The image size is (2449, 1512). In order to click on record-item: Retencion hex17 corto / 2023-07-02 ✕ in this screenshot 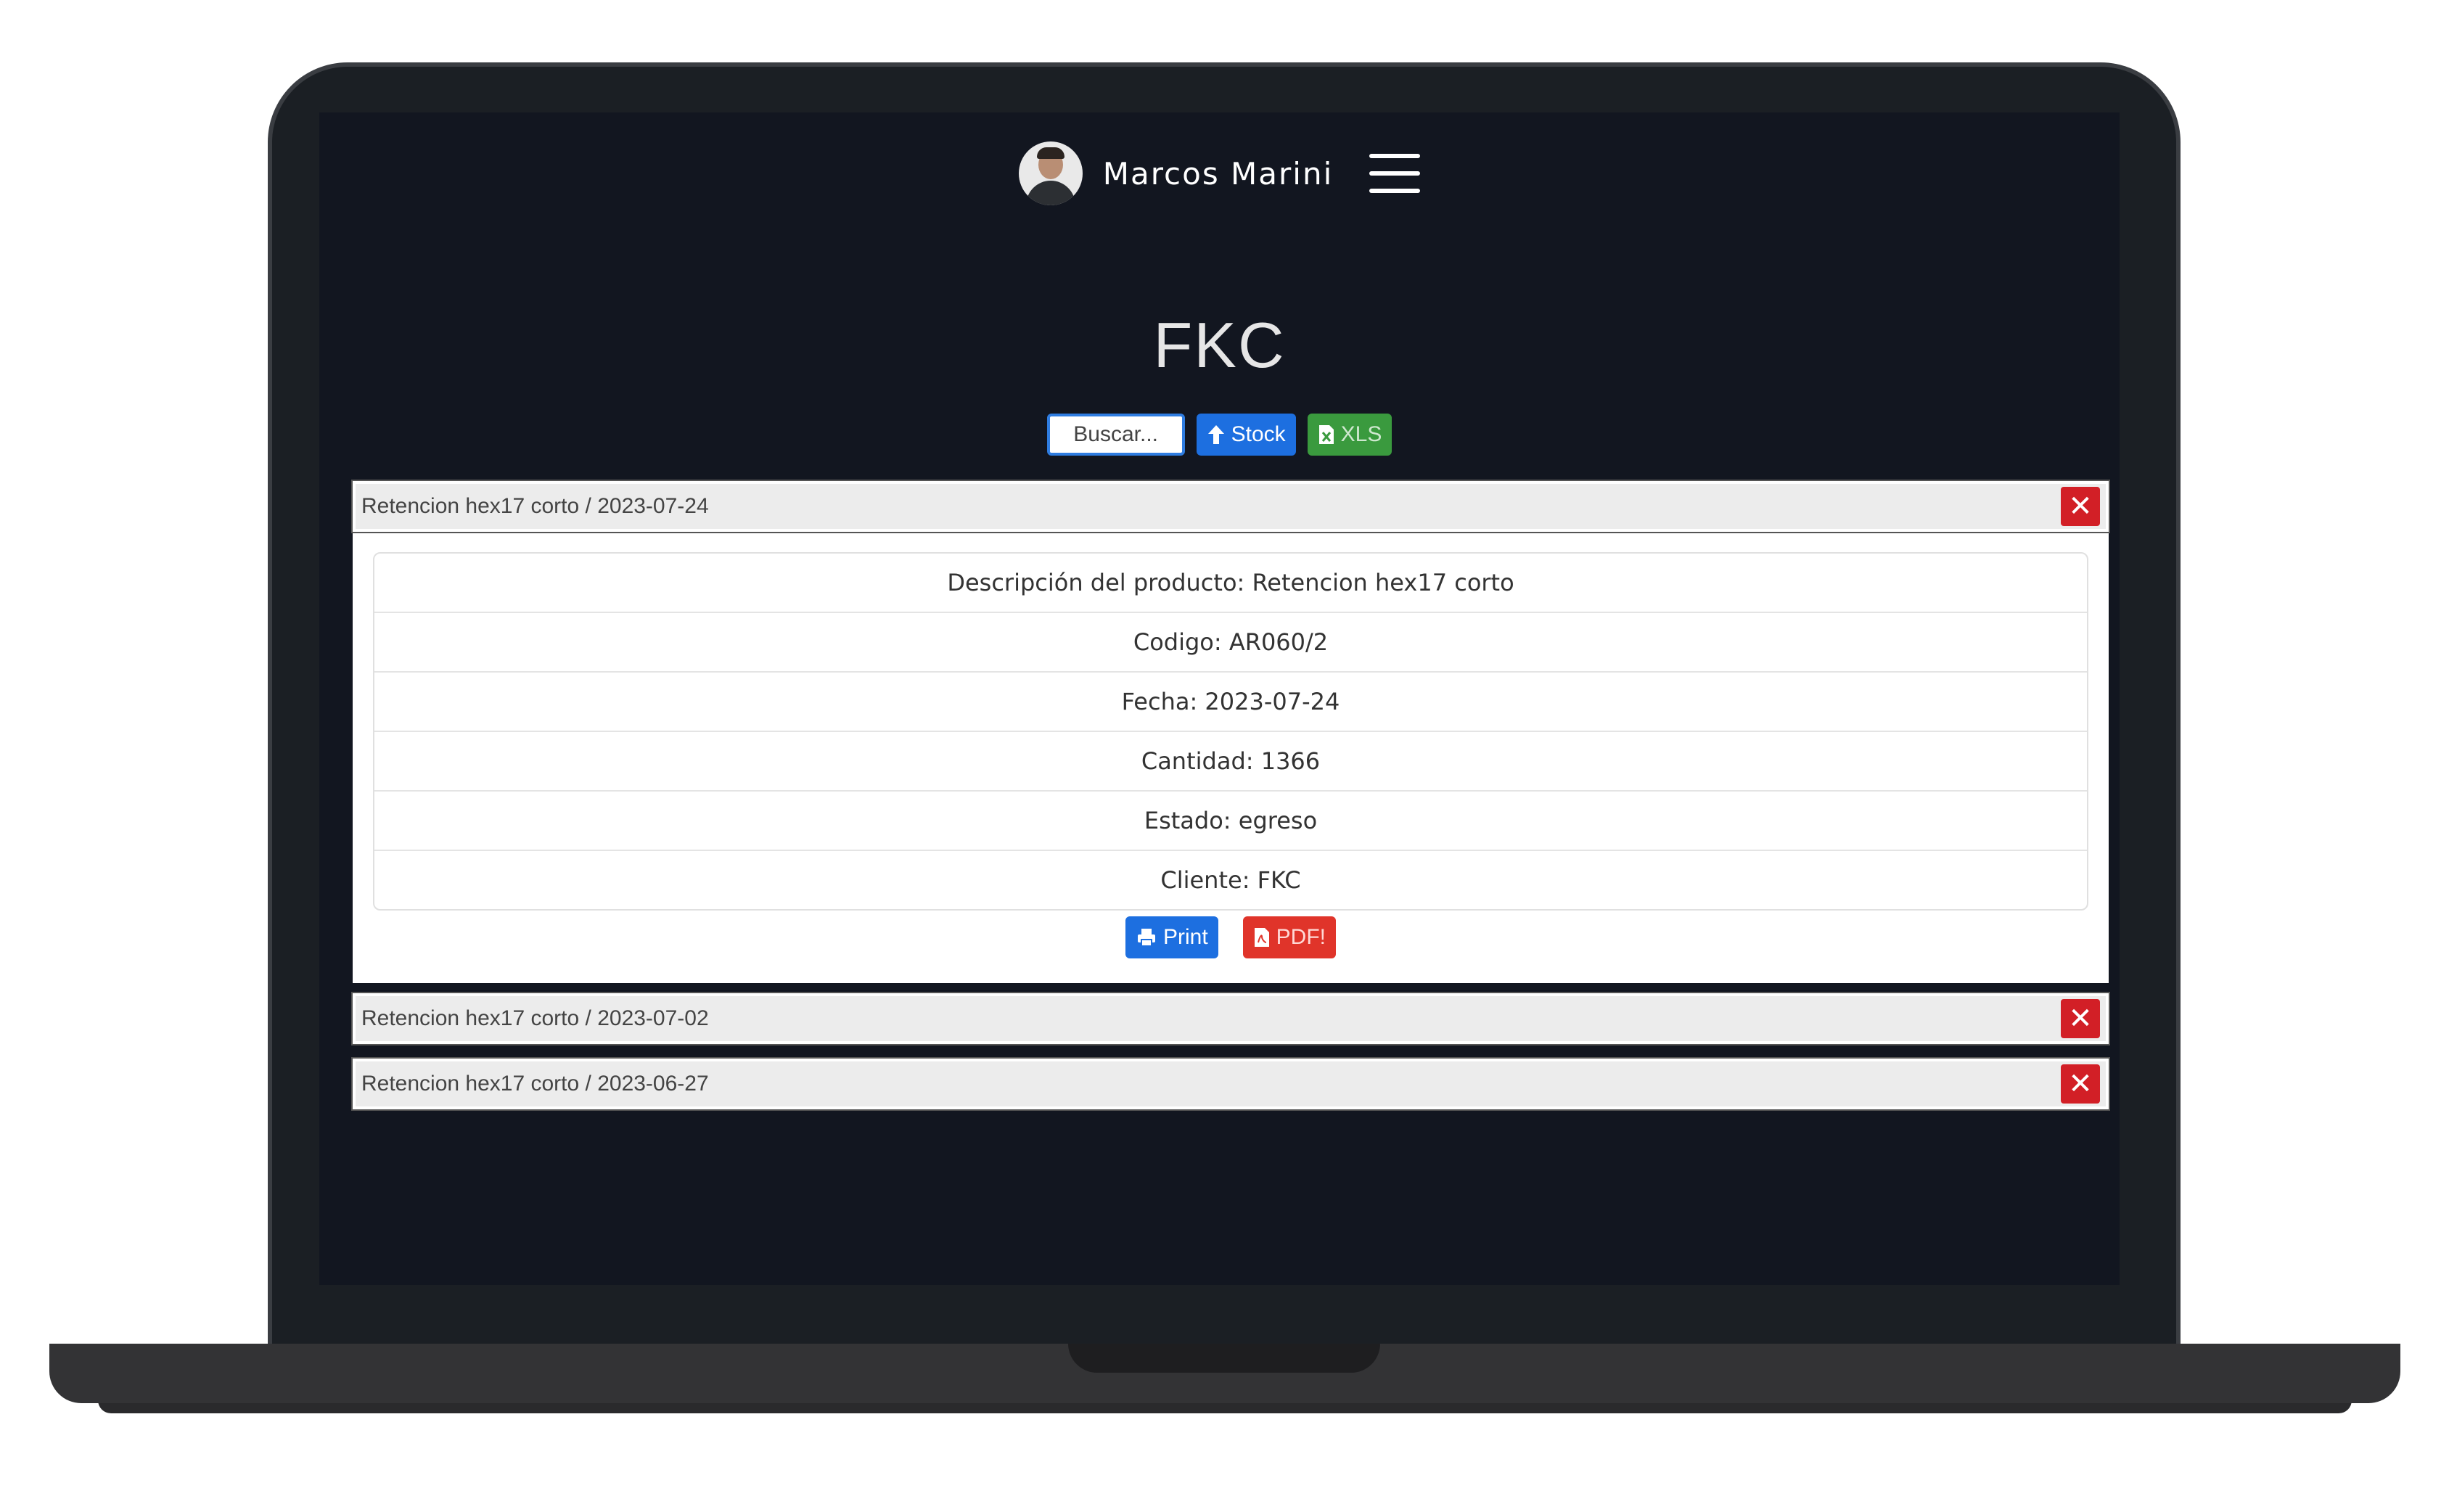, I will do `click(1230, 1019)`.